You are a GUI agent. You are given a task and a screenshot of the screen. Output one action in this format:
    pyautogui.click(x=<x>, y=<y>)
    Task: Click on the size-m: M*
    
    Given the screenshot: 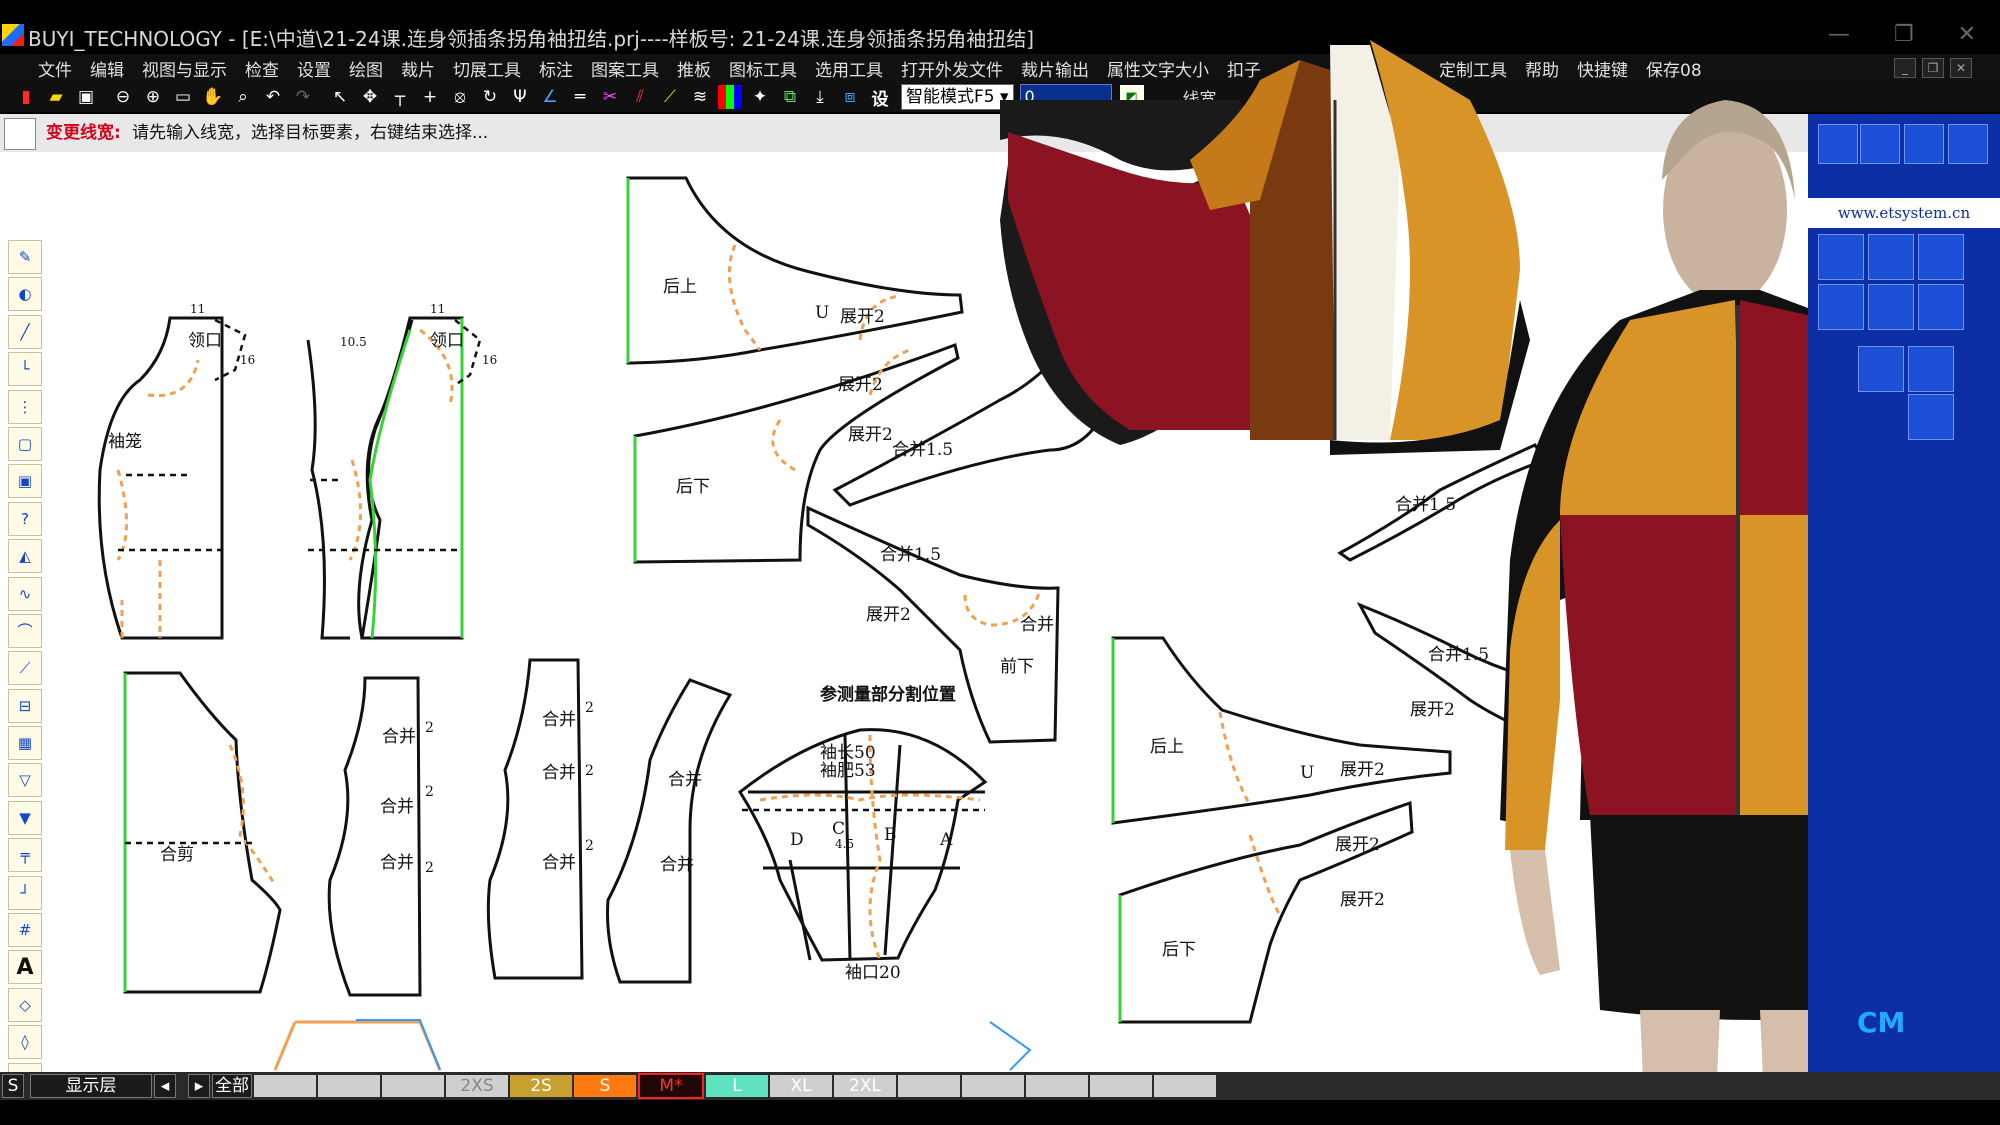 What is the action you would take?
    pyautogui.click(x=671, y=1086)
    